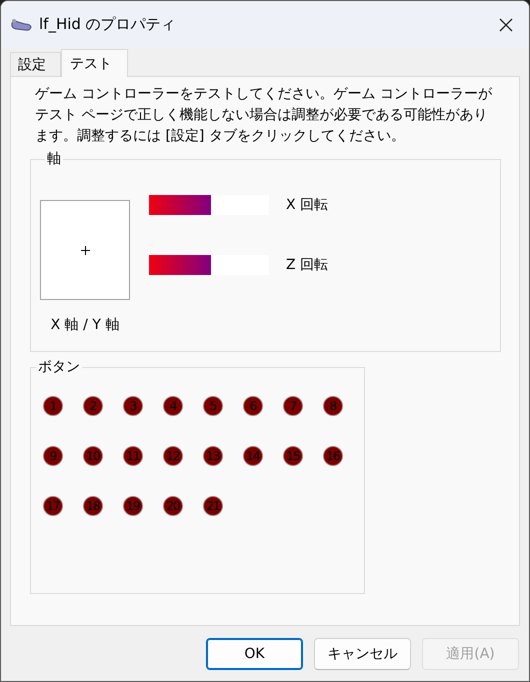  I want to click on game-controller-icon, so click(21, 24).